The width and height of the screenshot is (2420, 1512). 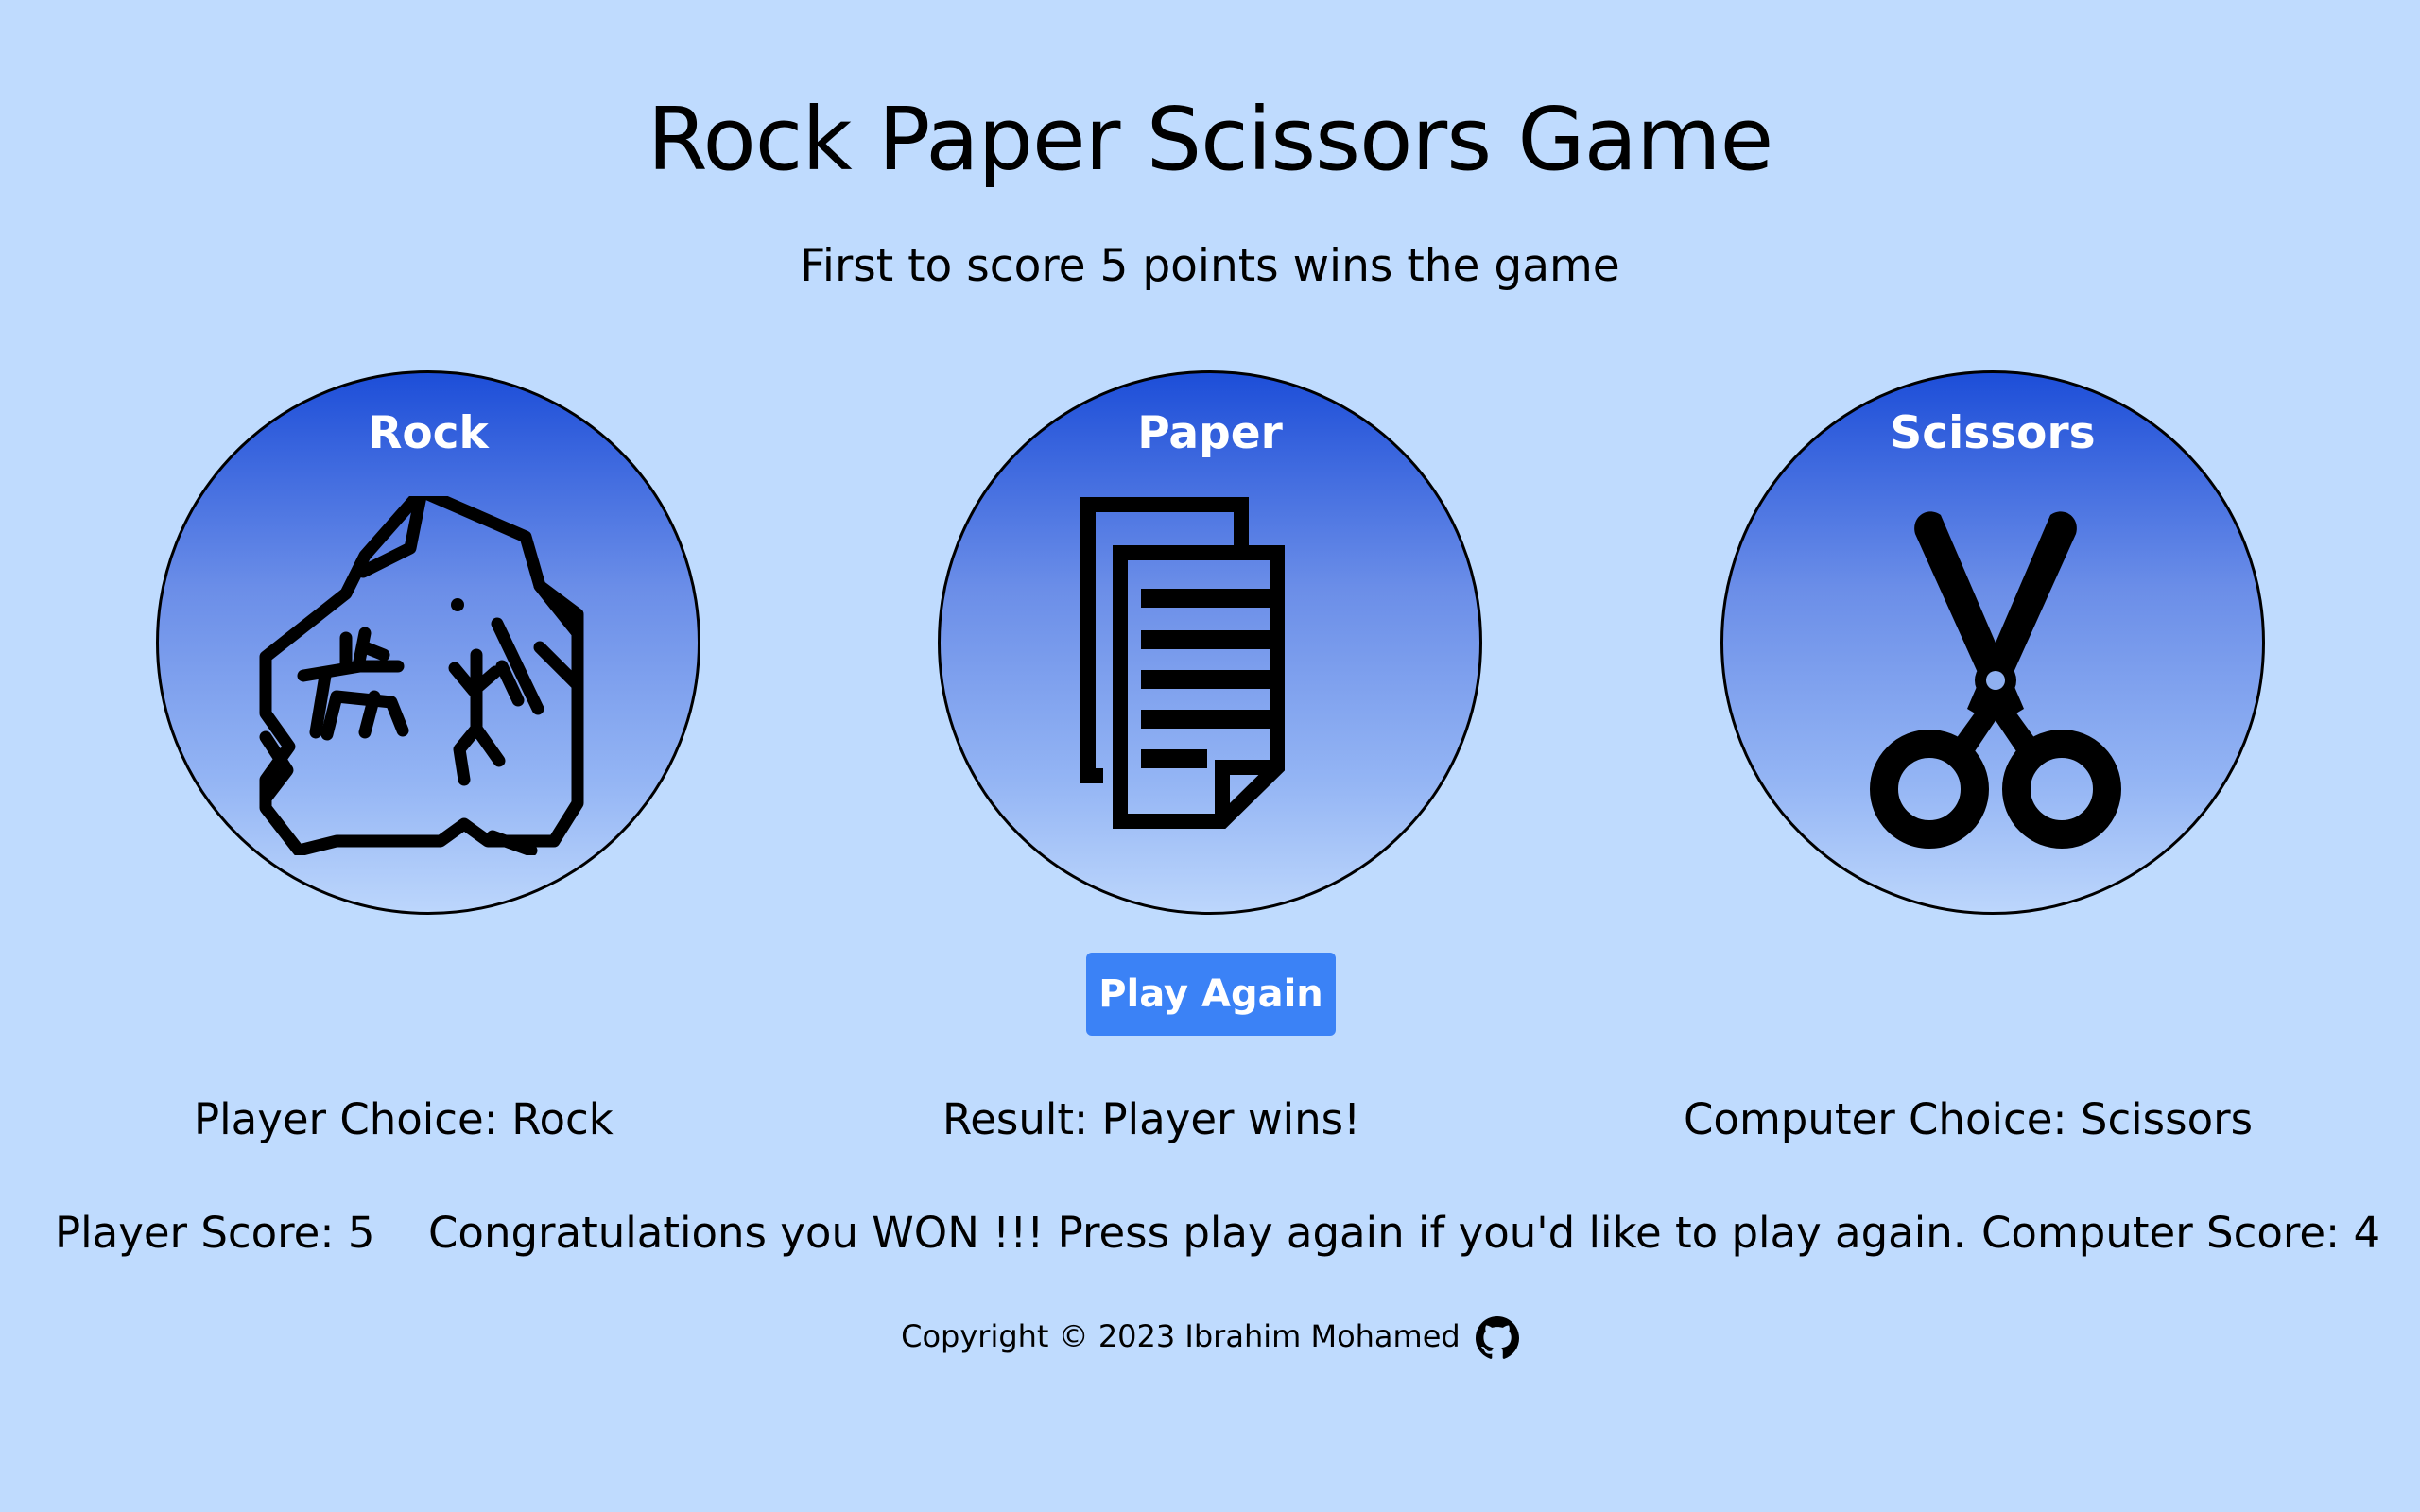 I want to click on computer-score-text: Computer Score: 4, so click(x=2181, y=1233).